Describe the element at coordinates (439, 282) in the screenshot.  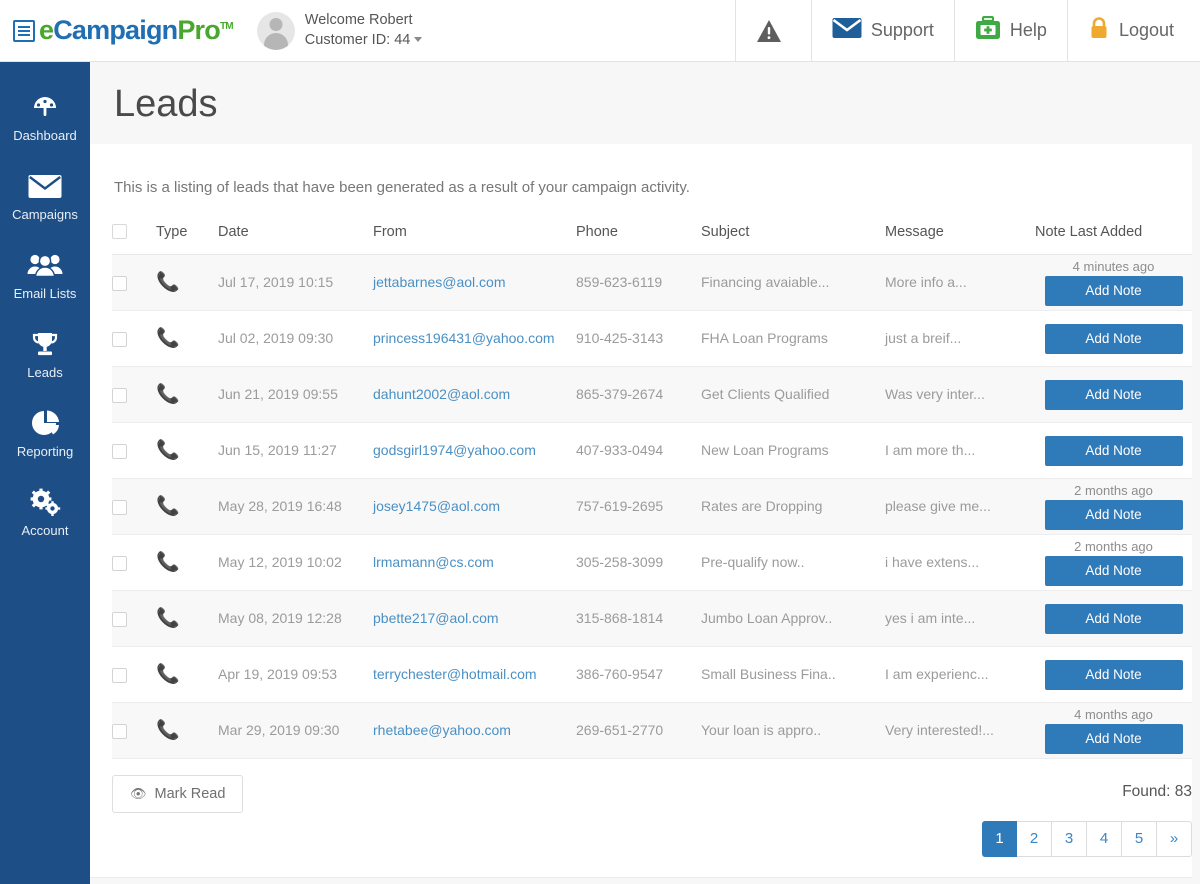
I see `row-from-link: jettabarnes@aol.com` at that location.